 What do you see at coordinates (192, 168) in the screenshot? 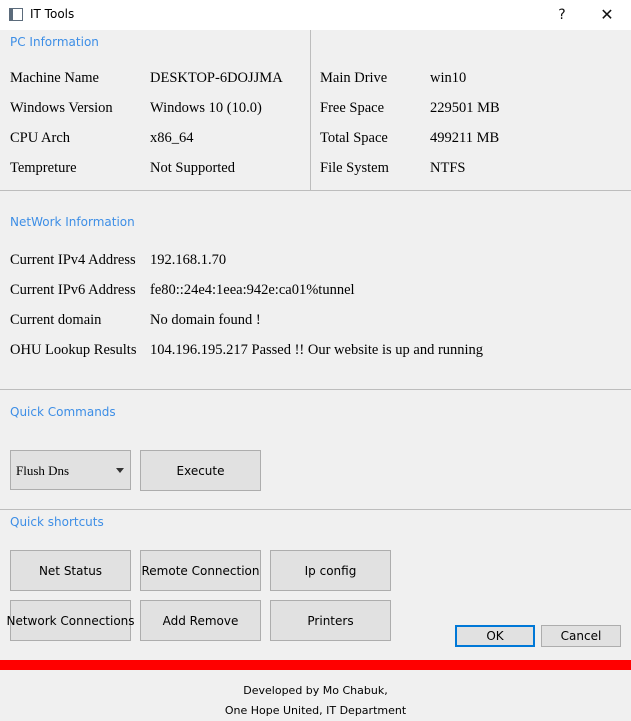
I see `temperature-value: Not Supported` at bounding box center [192, 168].